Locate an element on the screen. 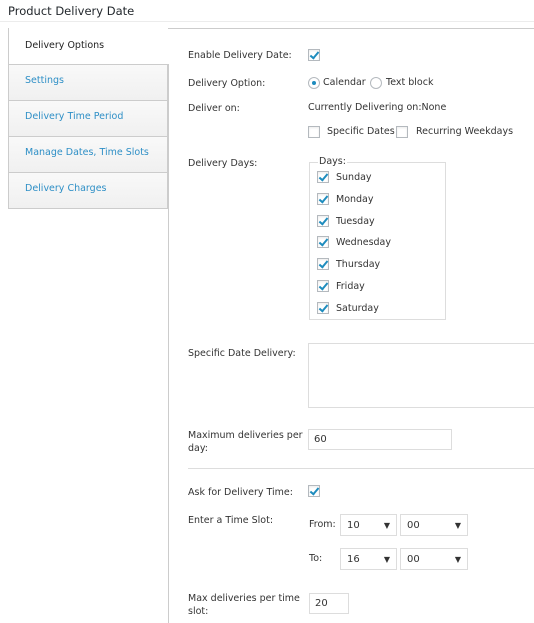  recurring-weekdays-checkbox is located at coordinates (402, 132).